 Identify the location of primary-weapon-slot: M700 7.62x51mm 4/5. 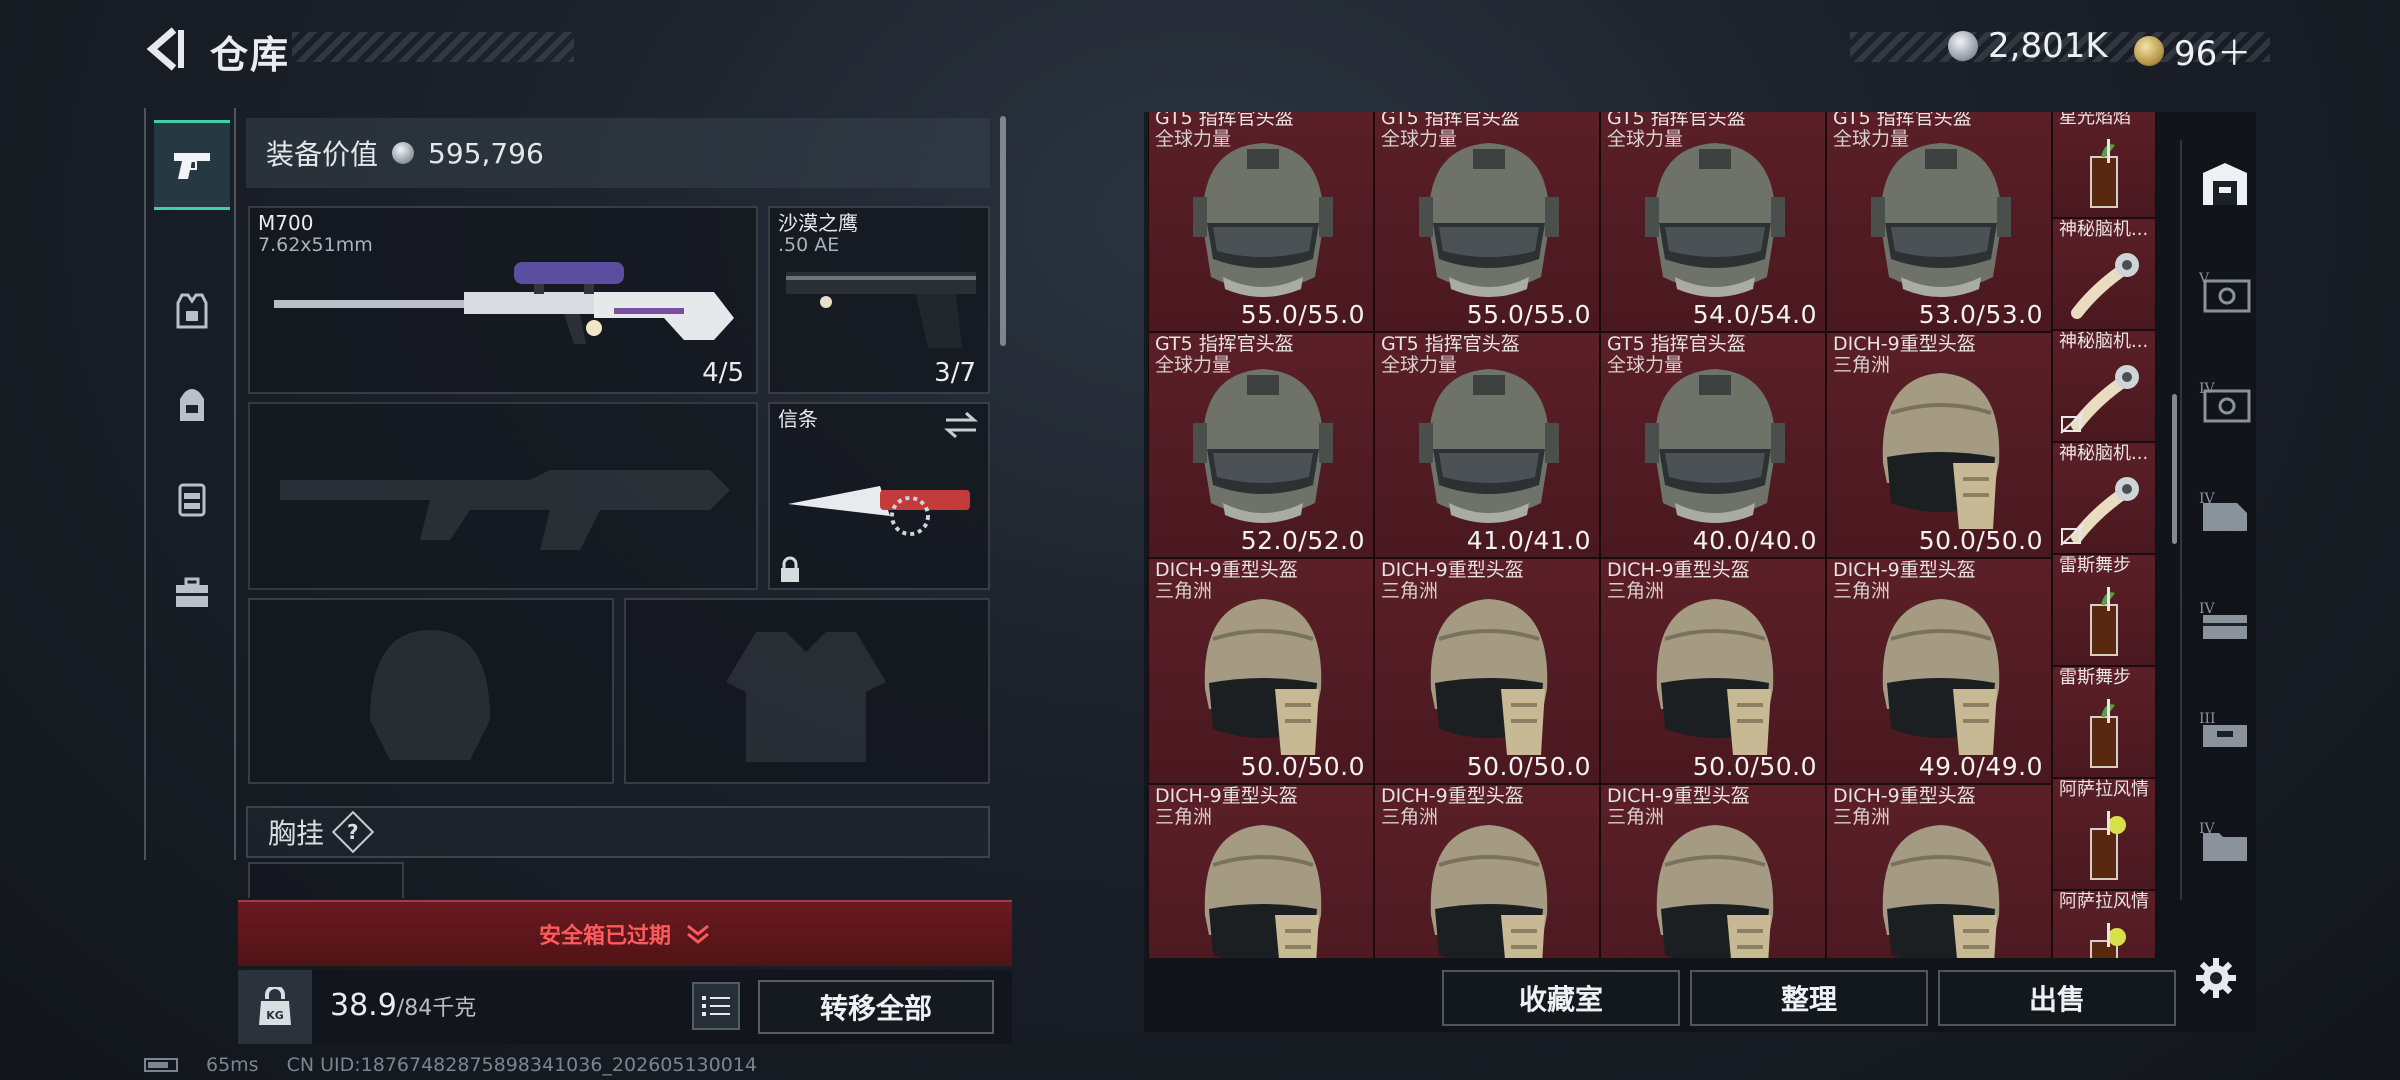
(503, 300).